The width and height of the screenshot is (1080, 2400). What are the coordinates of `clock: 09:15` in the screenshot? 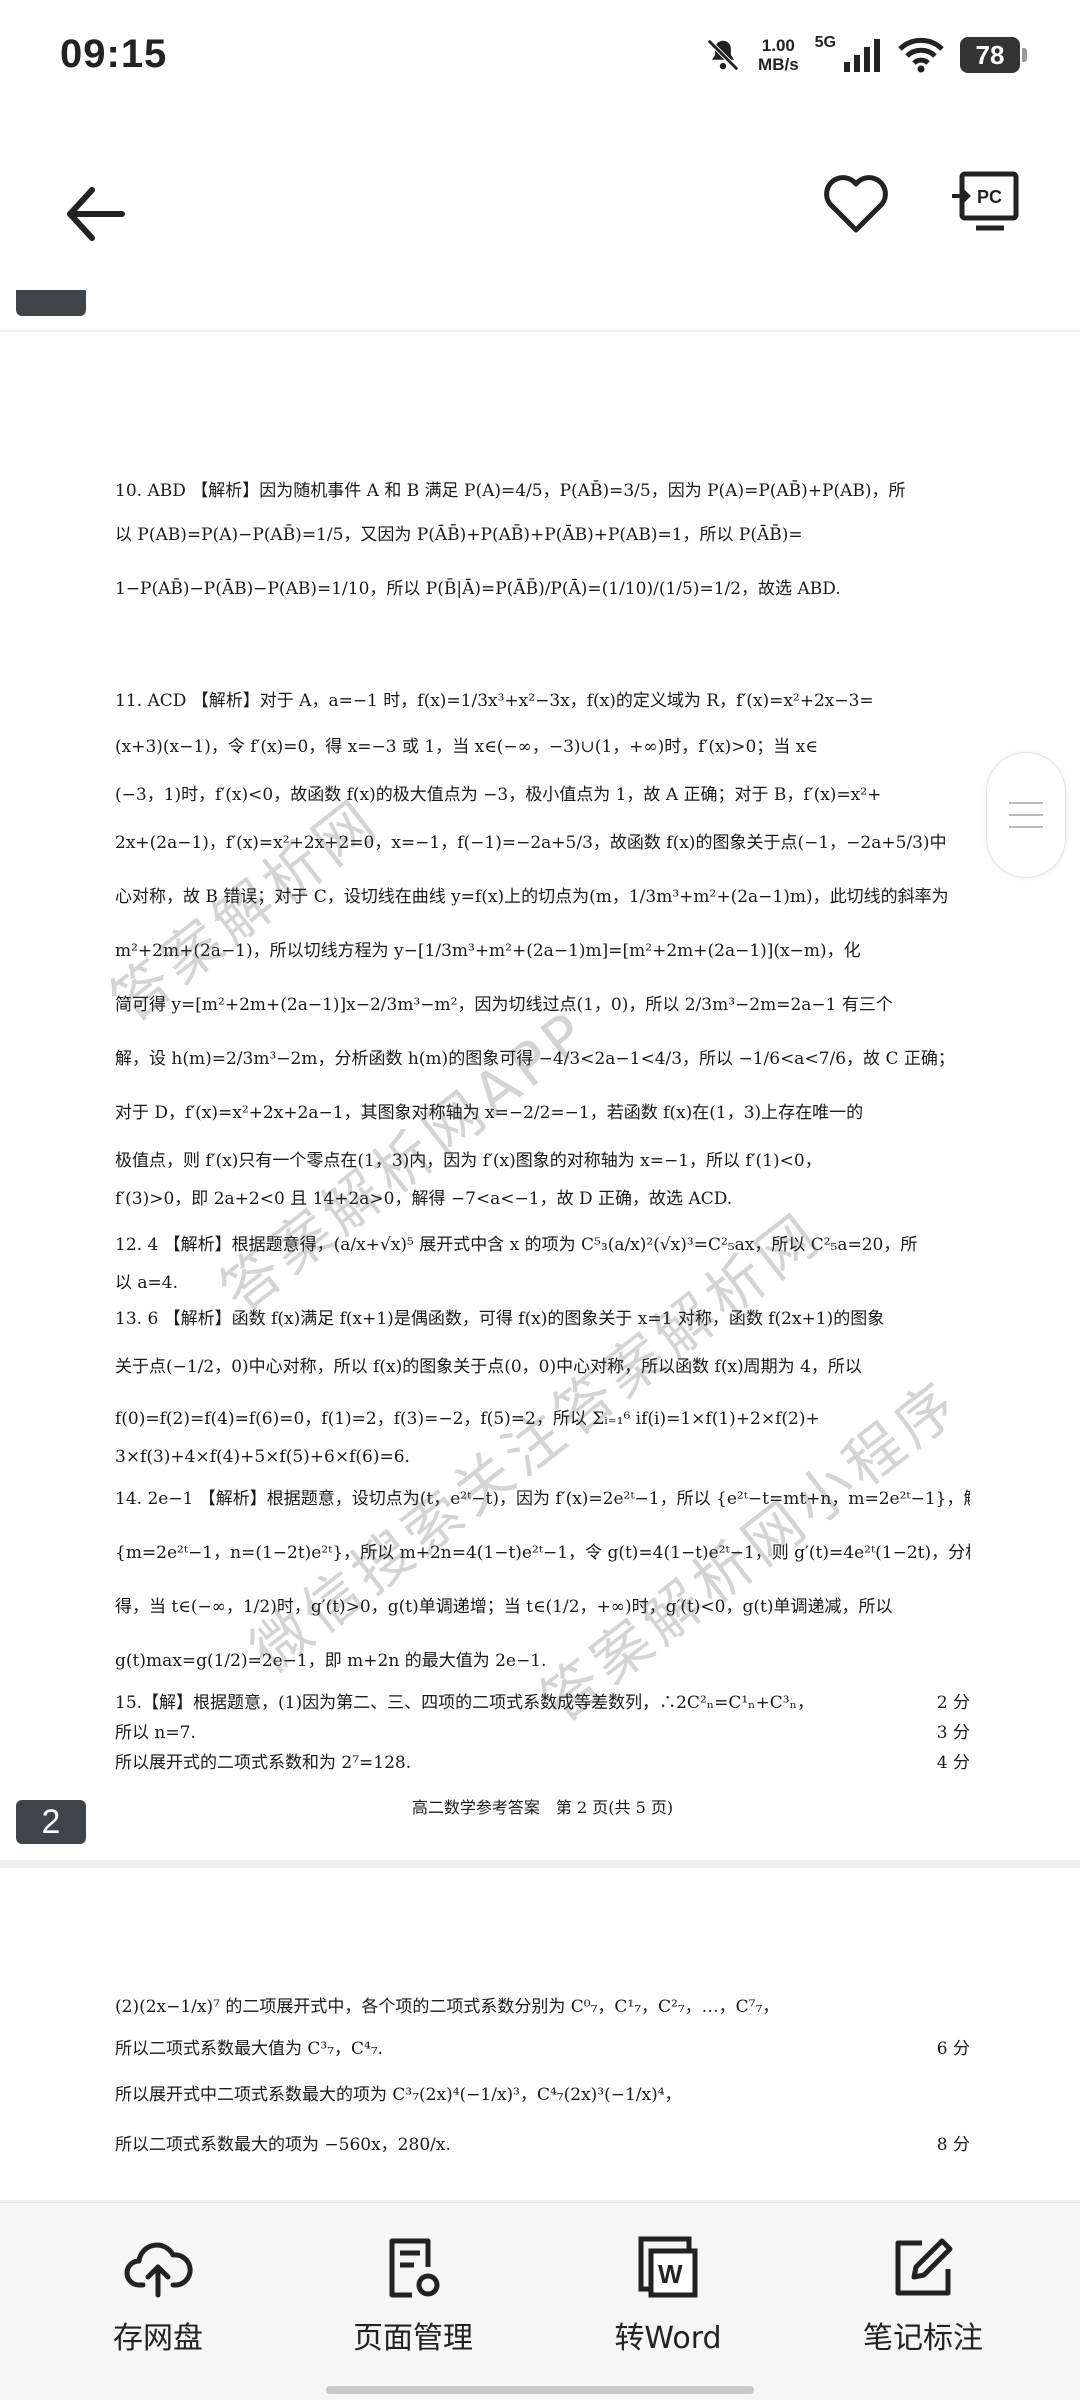 It's located at (114, 54).